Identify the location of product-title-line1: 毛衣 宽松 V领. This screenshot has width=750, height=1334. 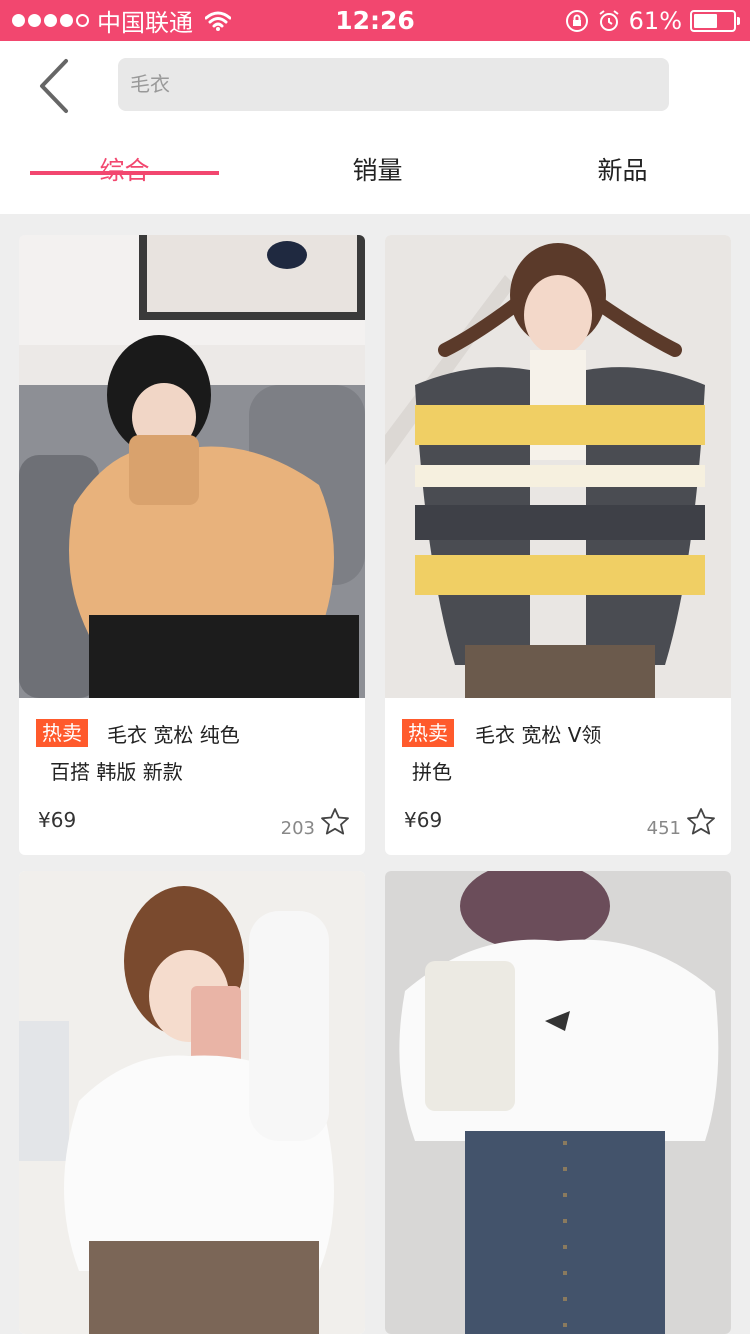
(538, 735).